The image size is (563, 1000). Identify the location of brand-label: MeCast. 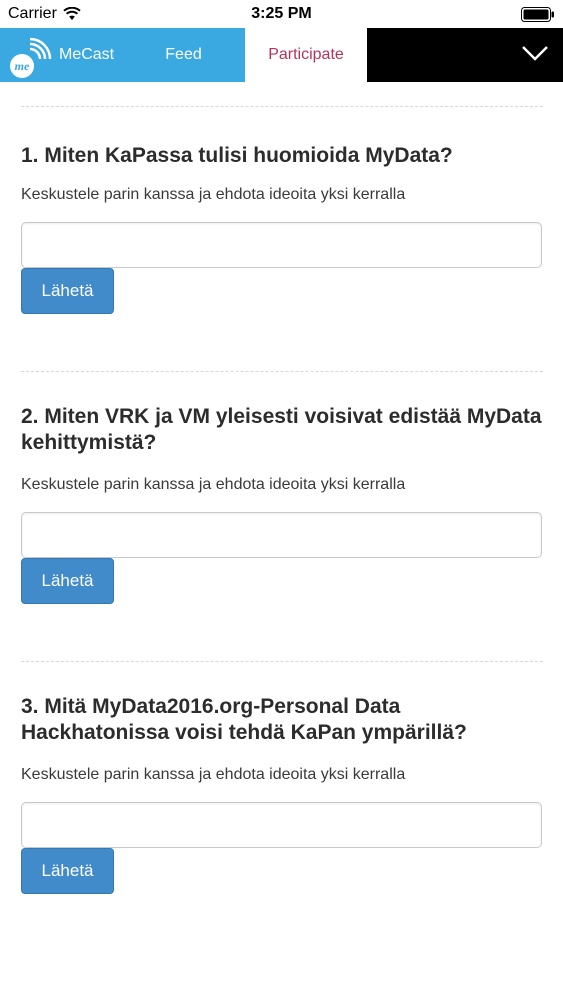
(87, 54).